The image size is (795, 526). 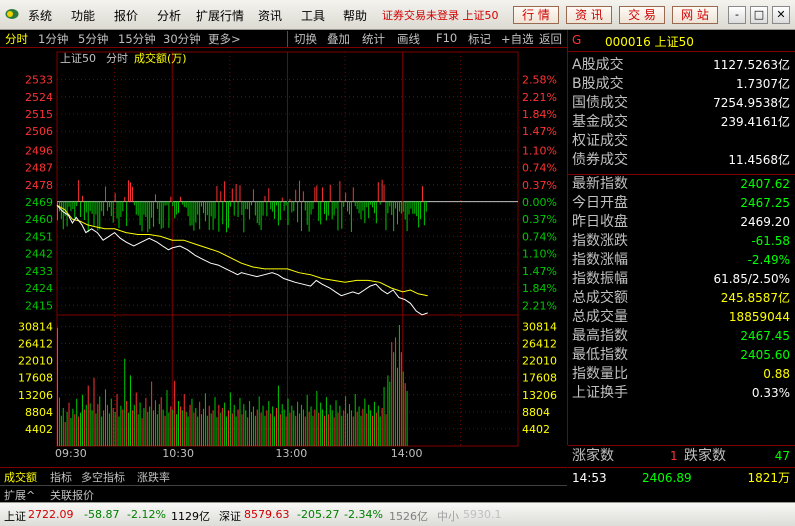 I want to click on period-more: 更多>, so click(x=224, y=39).